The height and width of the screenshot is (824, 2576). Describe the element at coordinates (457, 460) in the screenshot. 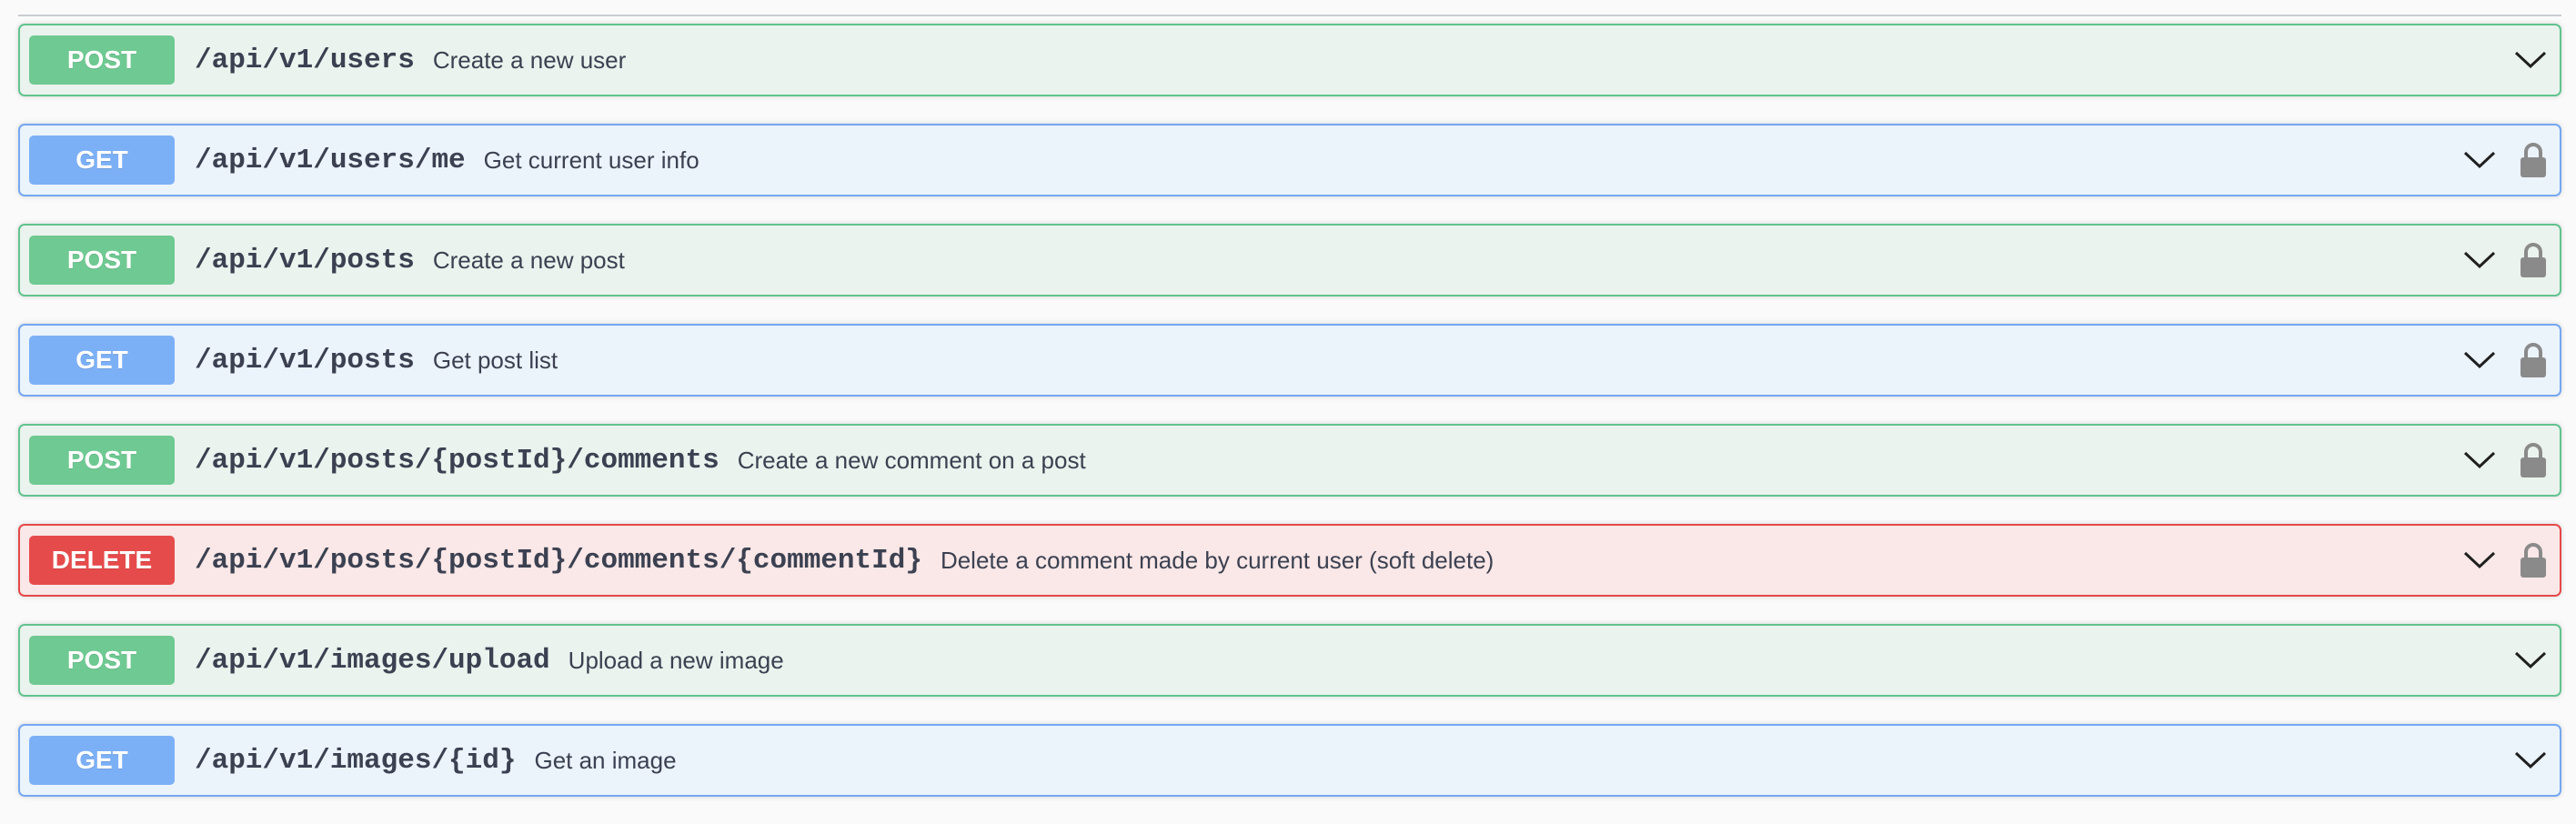

I see `operation-path: /api/v1/posts/{postId}/comments` at that location.